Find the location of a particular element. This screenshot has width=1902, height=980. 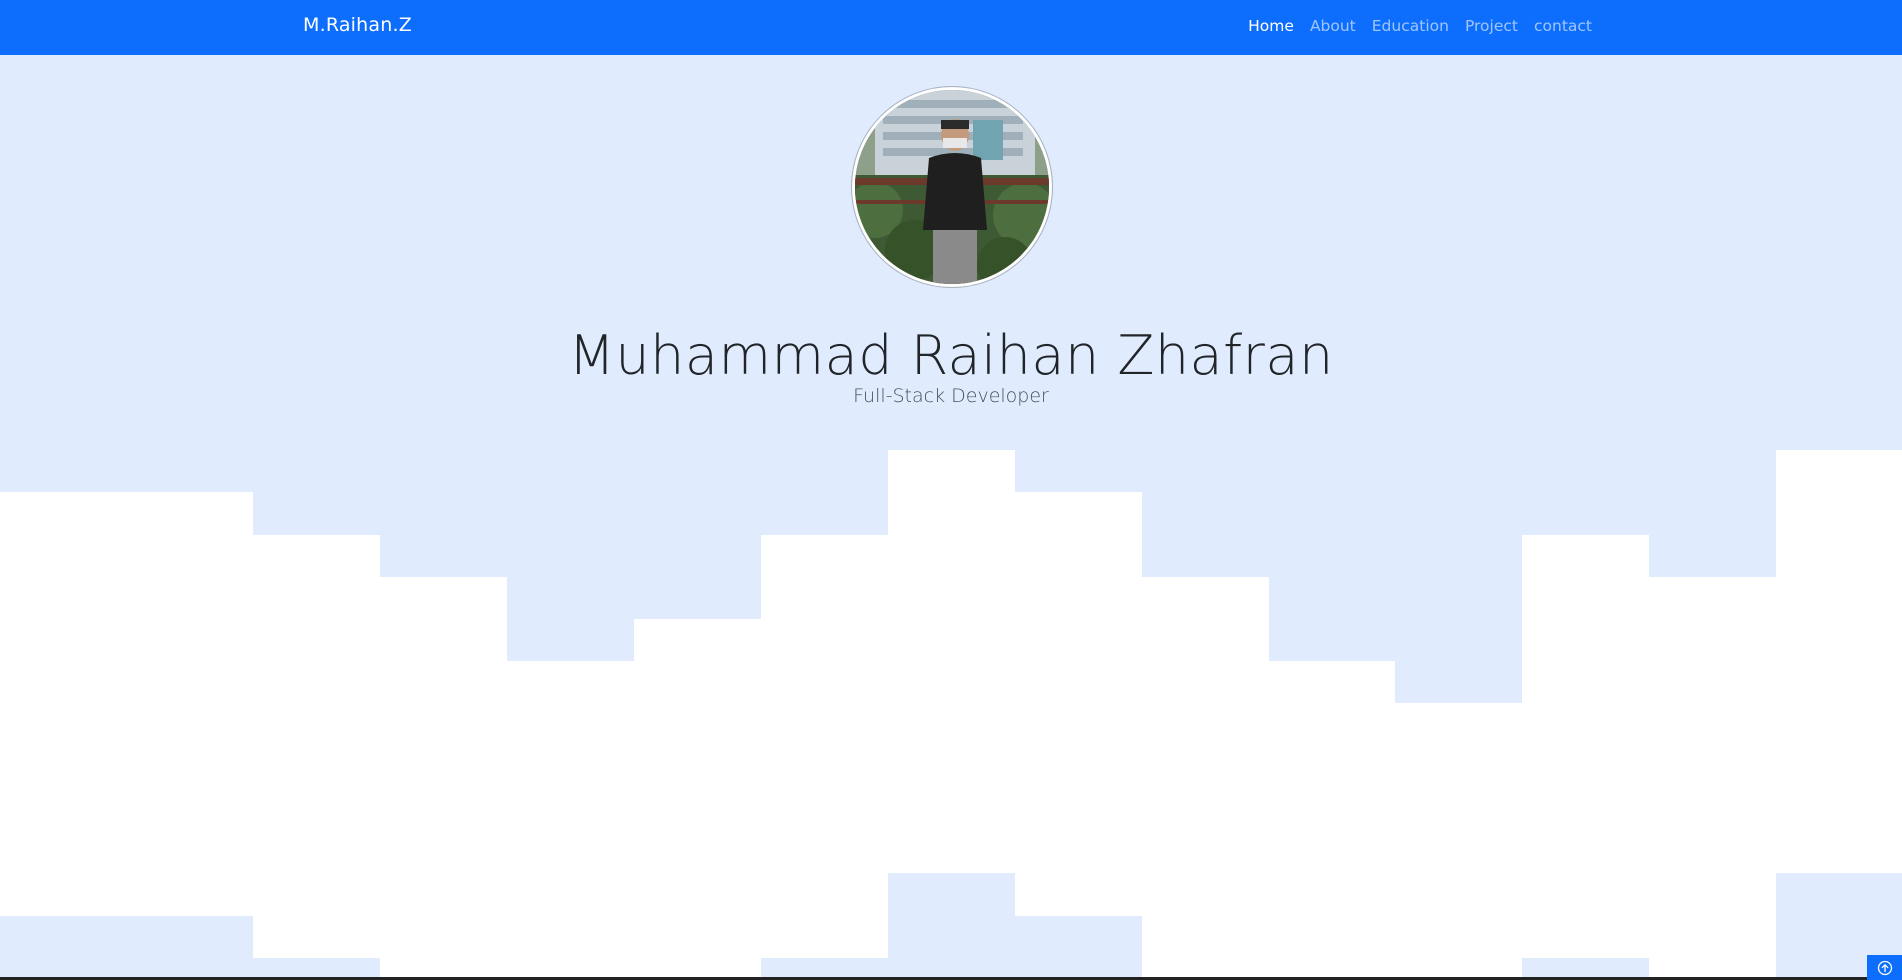

profile-photo-icon is located at coordinates (952, 187).